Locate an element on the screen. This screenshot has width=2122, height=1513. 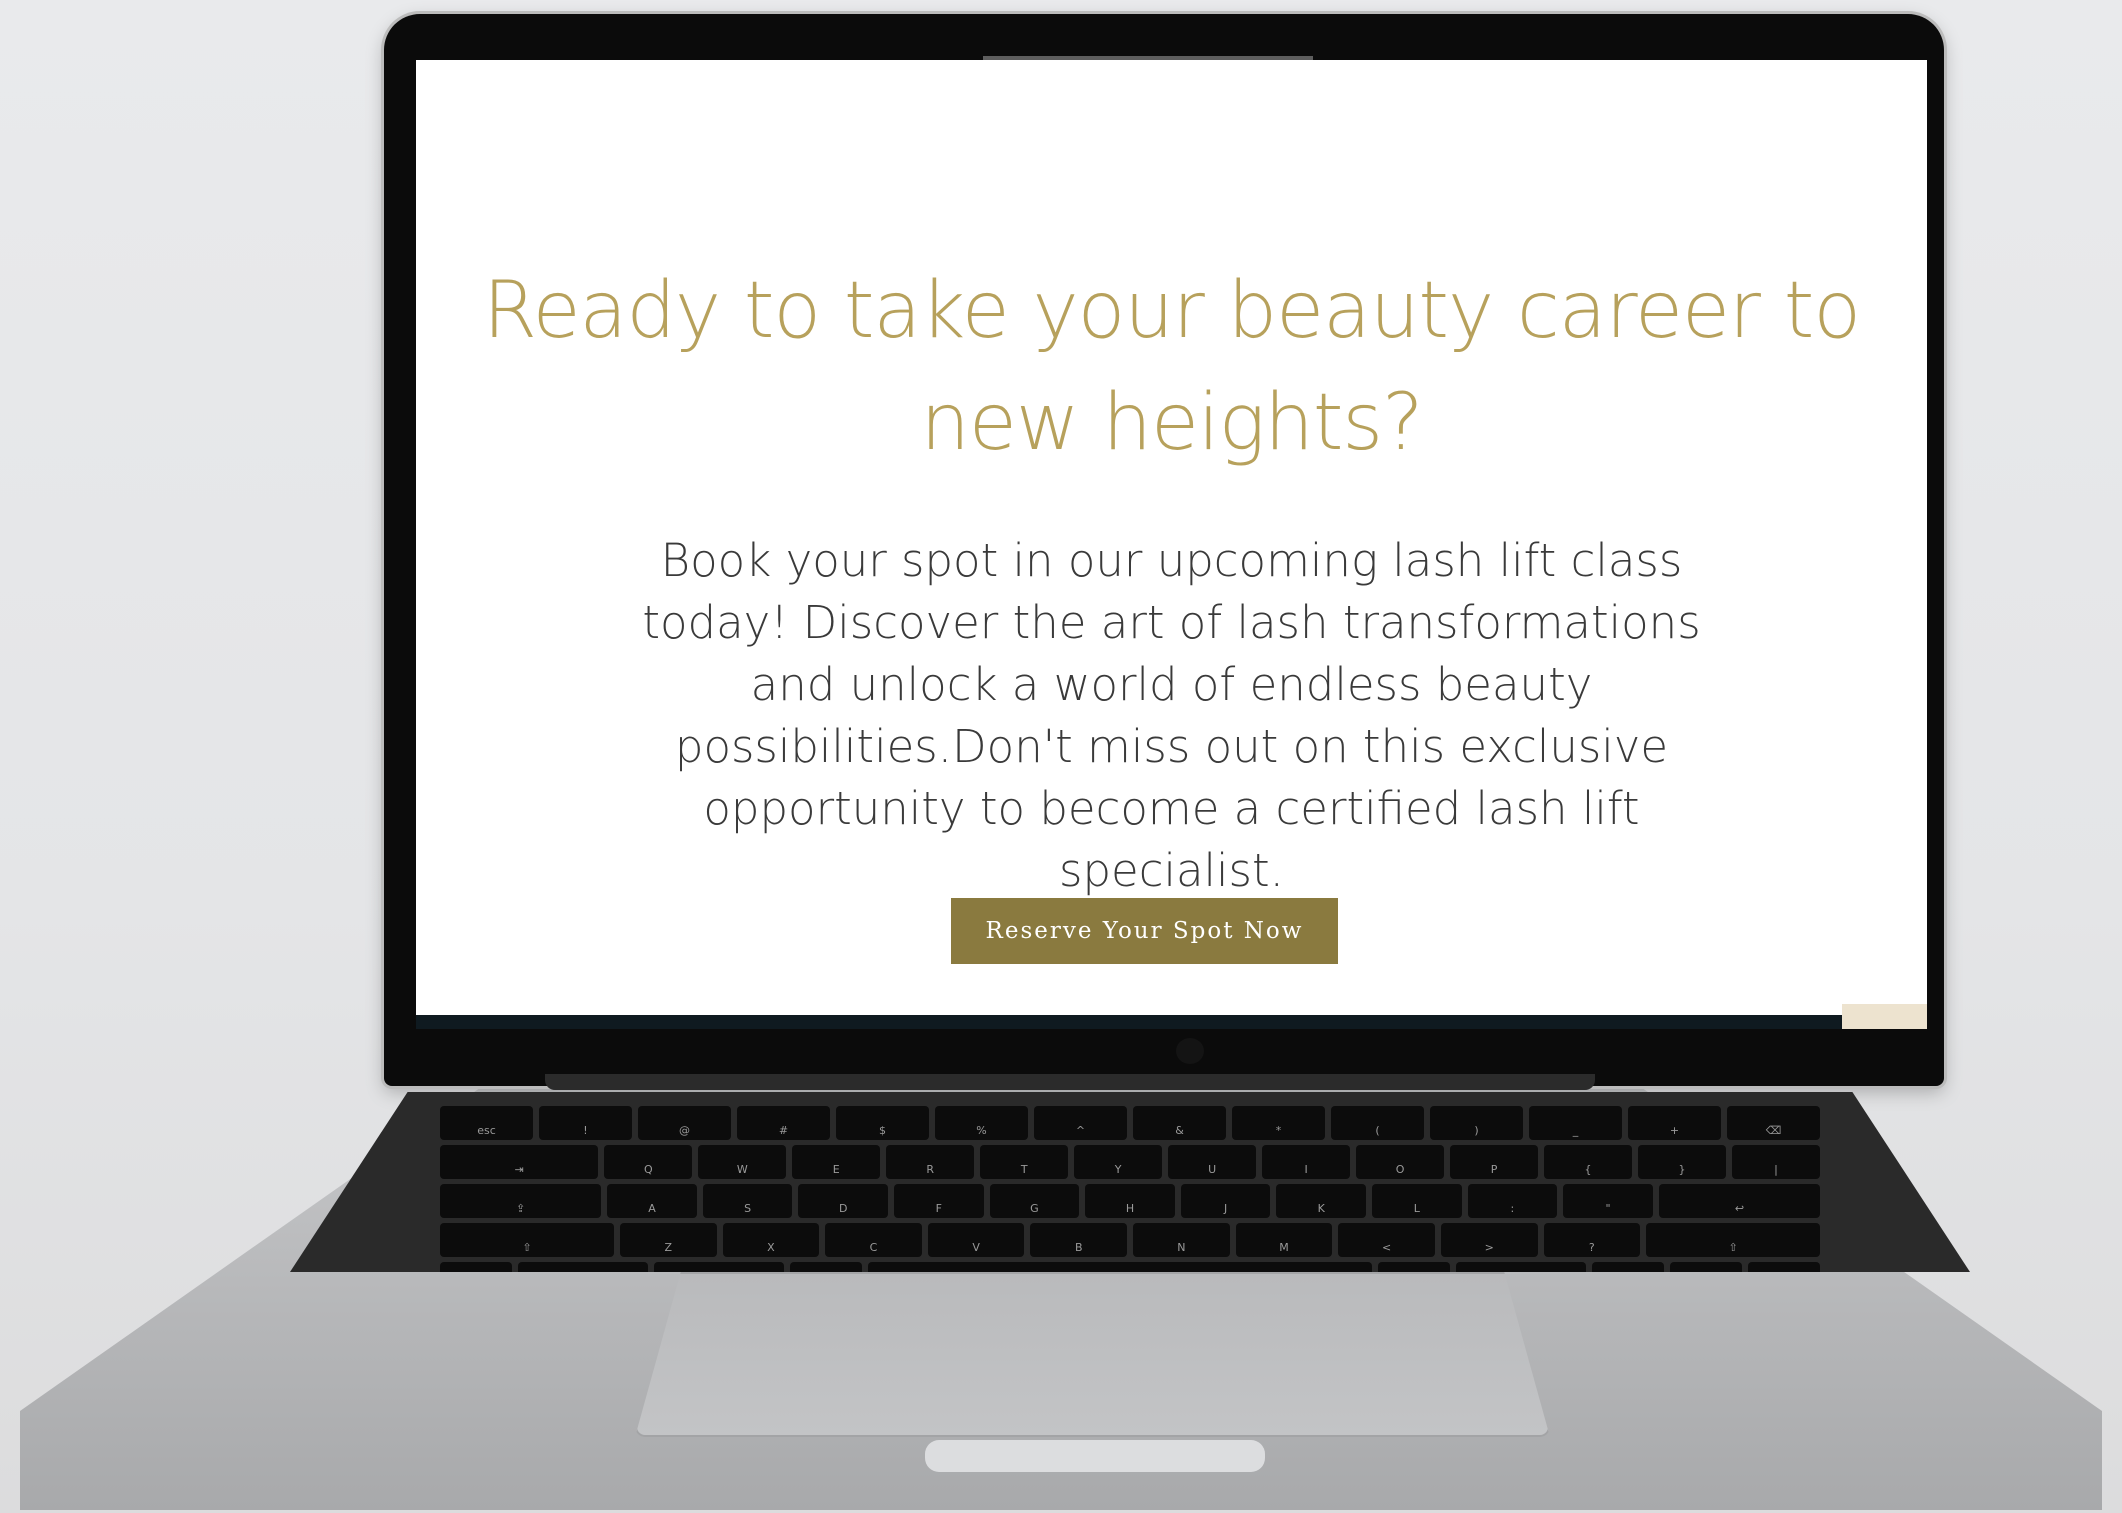
key: W is located at coordinates (742, 1162).